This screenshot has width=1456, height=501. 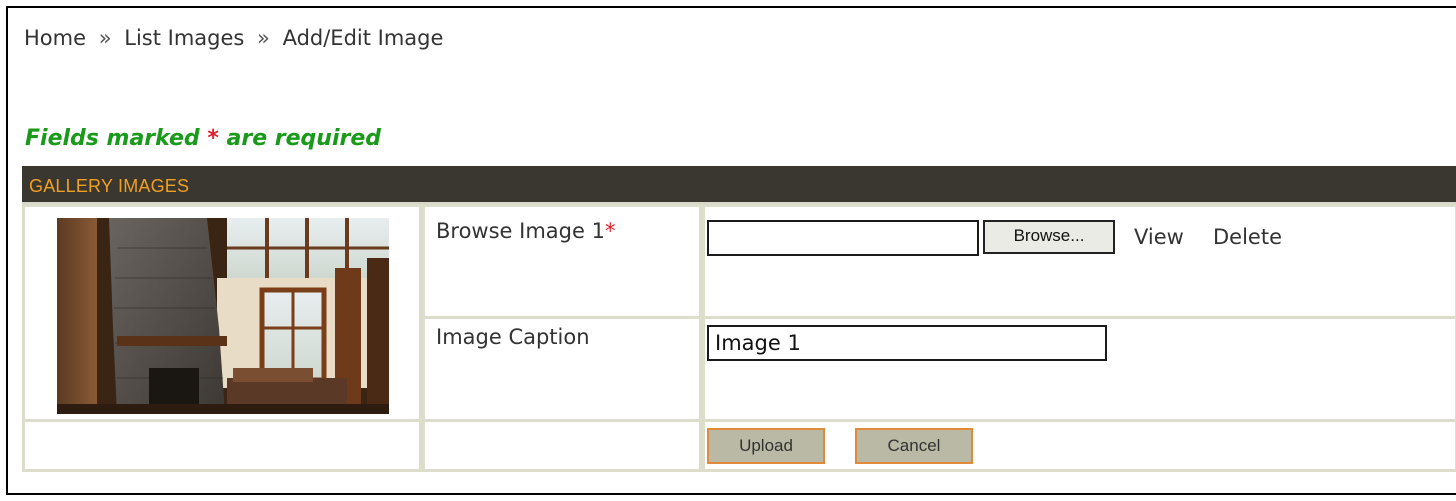 What do you see at coordinates (1079, 261) in the screenshot?
I see `browse-input-cell: Browse... View Delete` at bounding box center [1079, 261].